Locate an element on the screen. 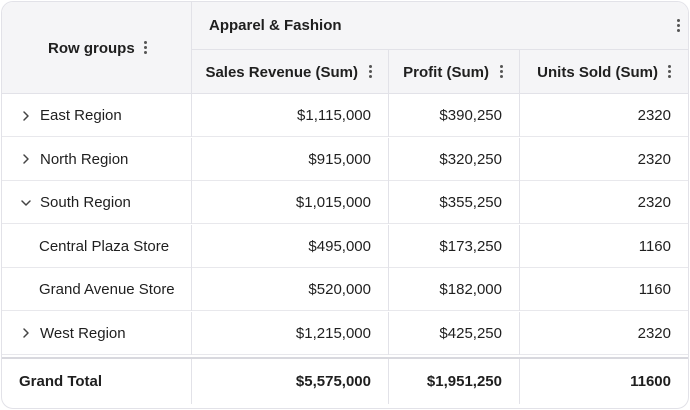 The height and width of the screenshot is (410, 690). revenue-cell: $1,115,000 is located at coordinates (289, 115).